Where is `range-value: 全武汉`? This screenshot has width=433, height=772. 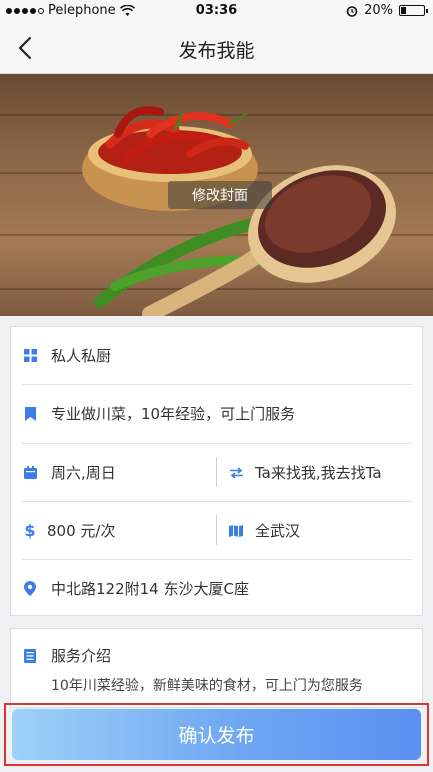 range-value: 全武汉 is located at coordinates (278, 531).